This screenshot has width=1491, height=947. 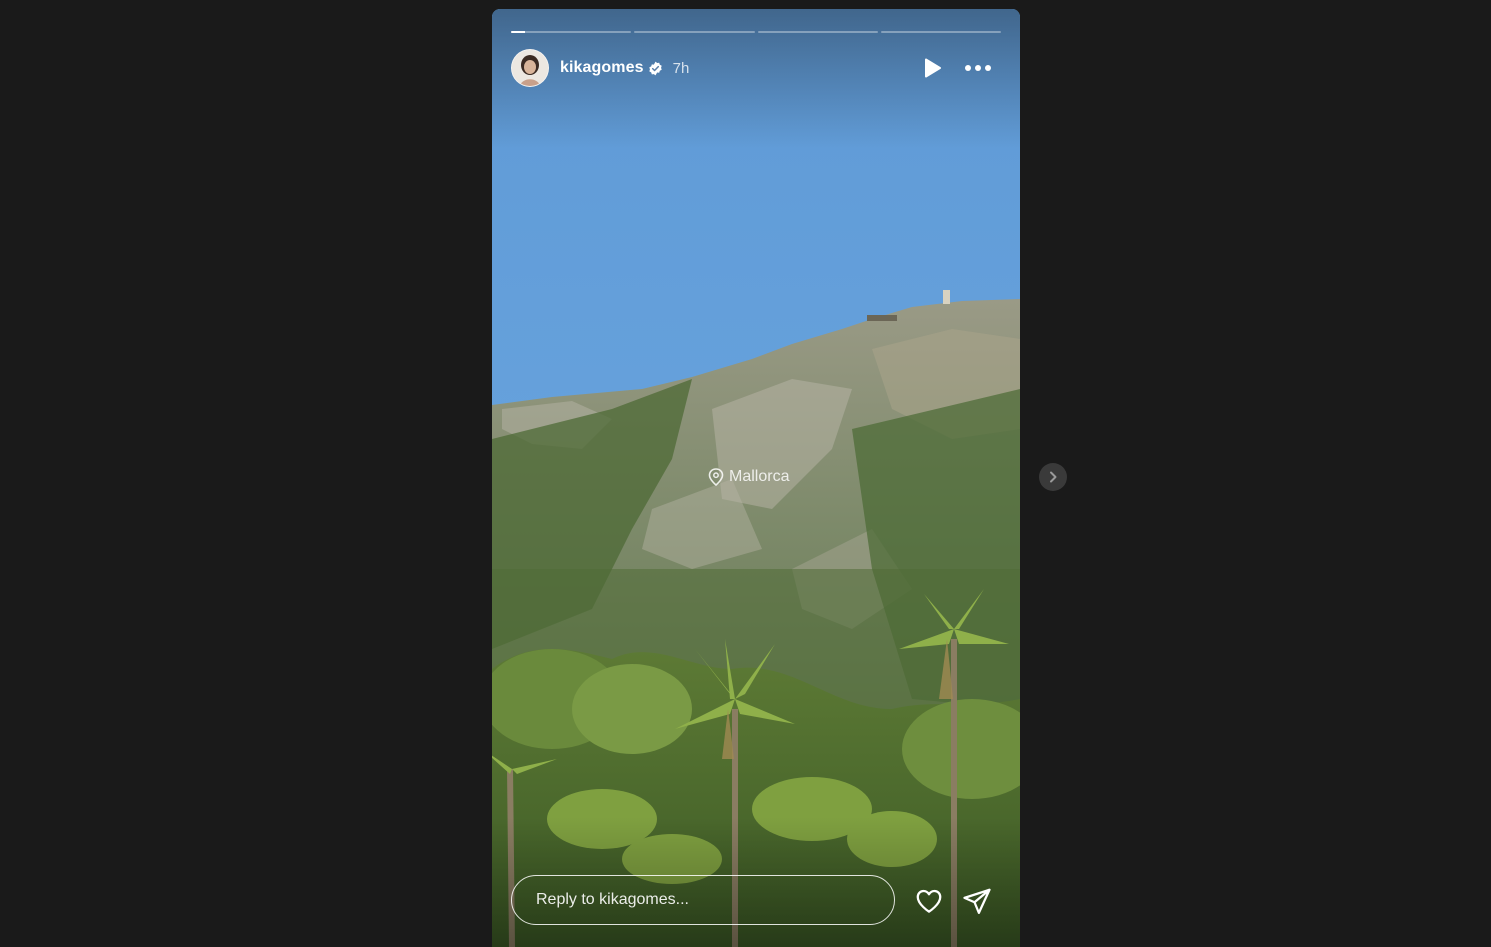 I want to click on avatar, so click(x=530, y=68).